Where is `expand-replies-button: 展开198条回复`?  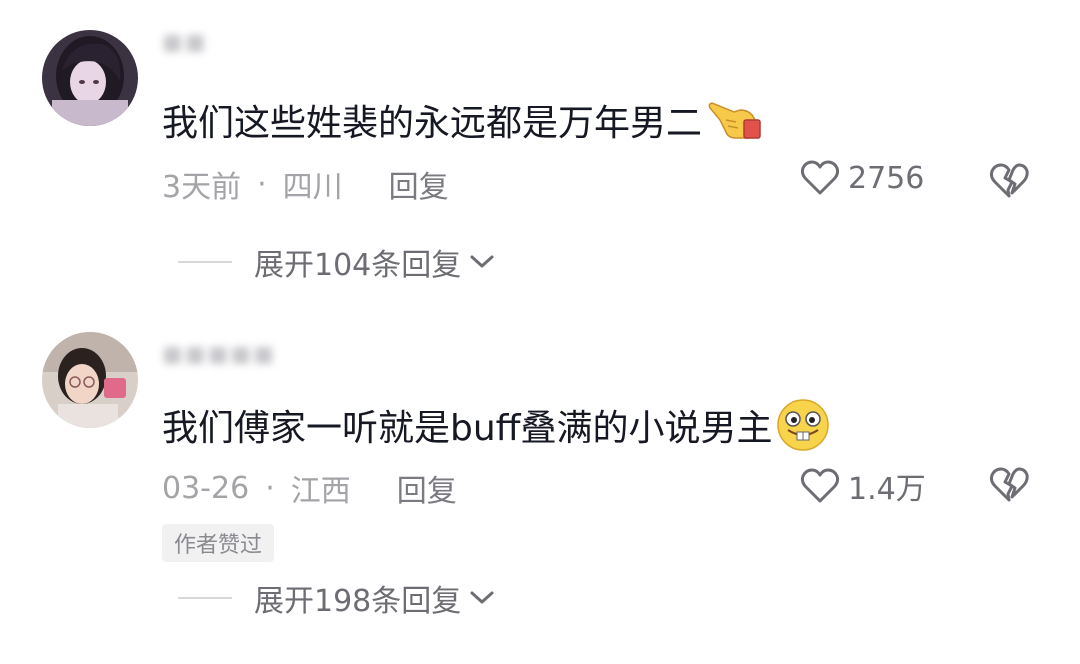
expand-replies-button: 展开198条回复 is located at coordinates (336, 598).